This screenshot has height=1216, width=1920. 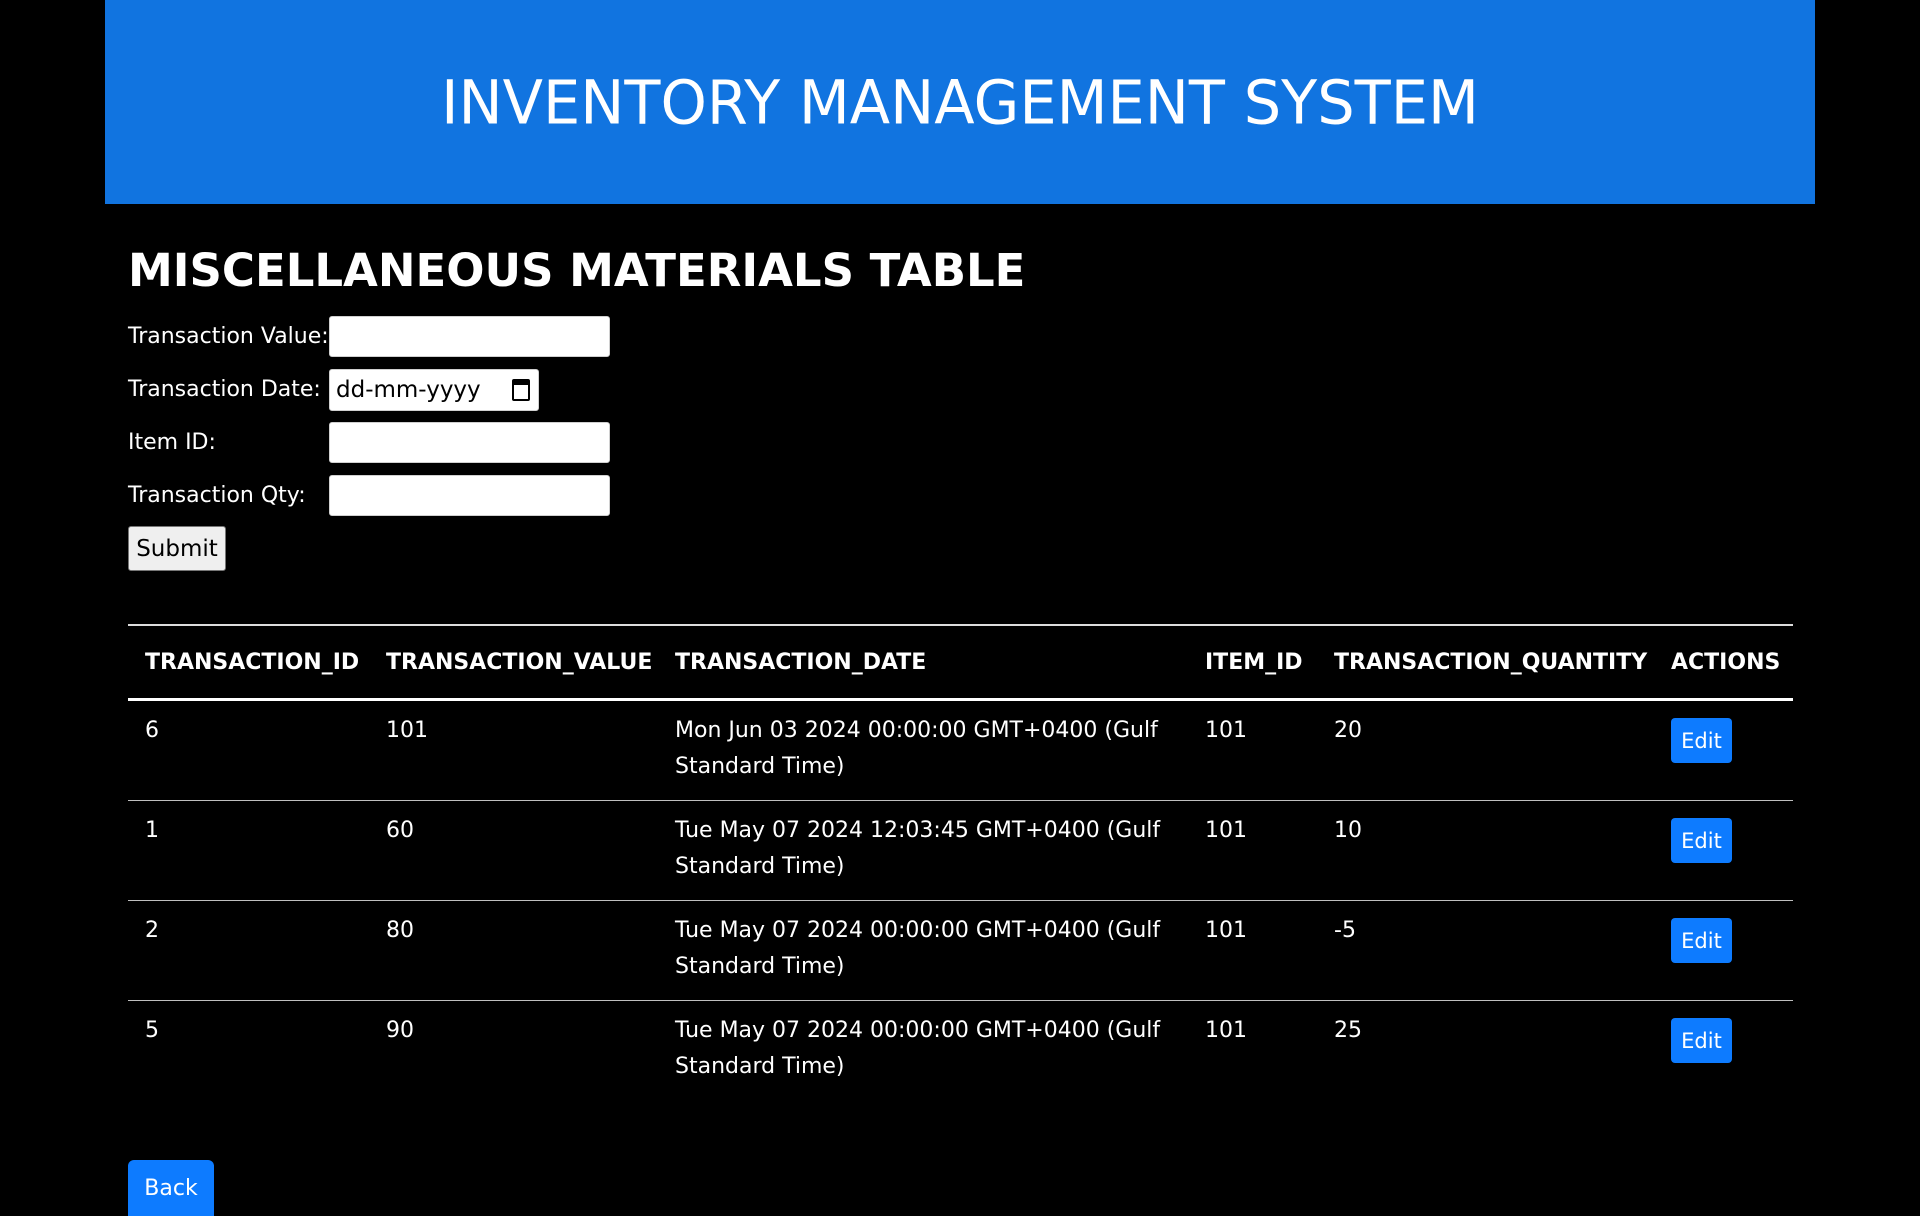 What do you see at coordinates (960, 389) in the screenshot?
I see `form-row-transaction-date: Transaction Date: dd-mm-yyyy` at bounding box center [960, 389].